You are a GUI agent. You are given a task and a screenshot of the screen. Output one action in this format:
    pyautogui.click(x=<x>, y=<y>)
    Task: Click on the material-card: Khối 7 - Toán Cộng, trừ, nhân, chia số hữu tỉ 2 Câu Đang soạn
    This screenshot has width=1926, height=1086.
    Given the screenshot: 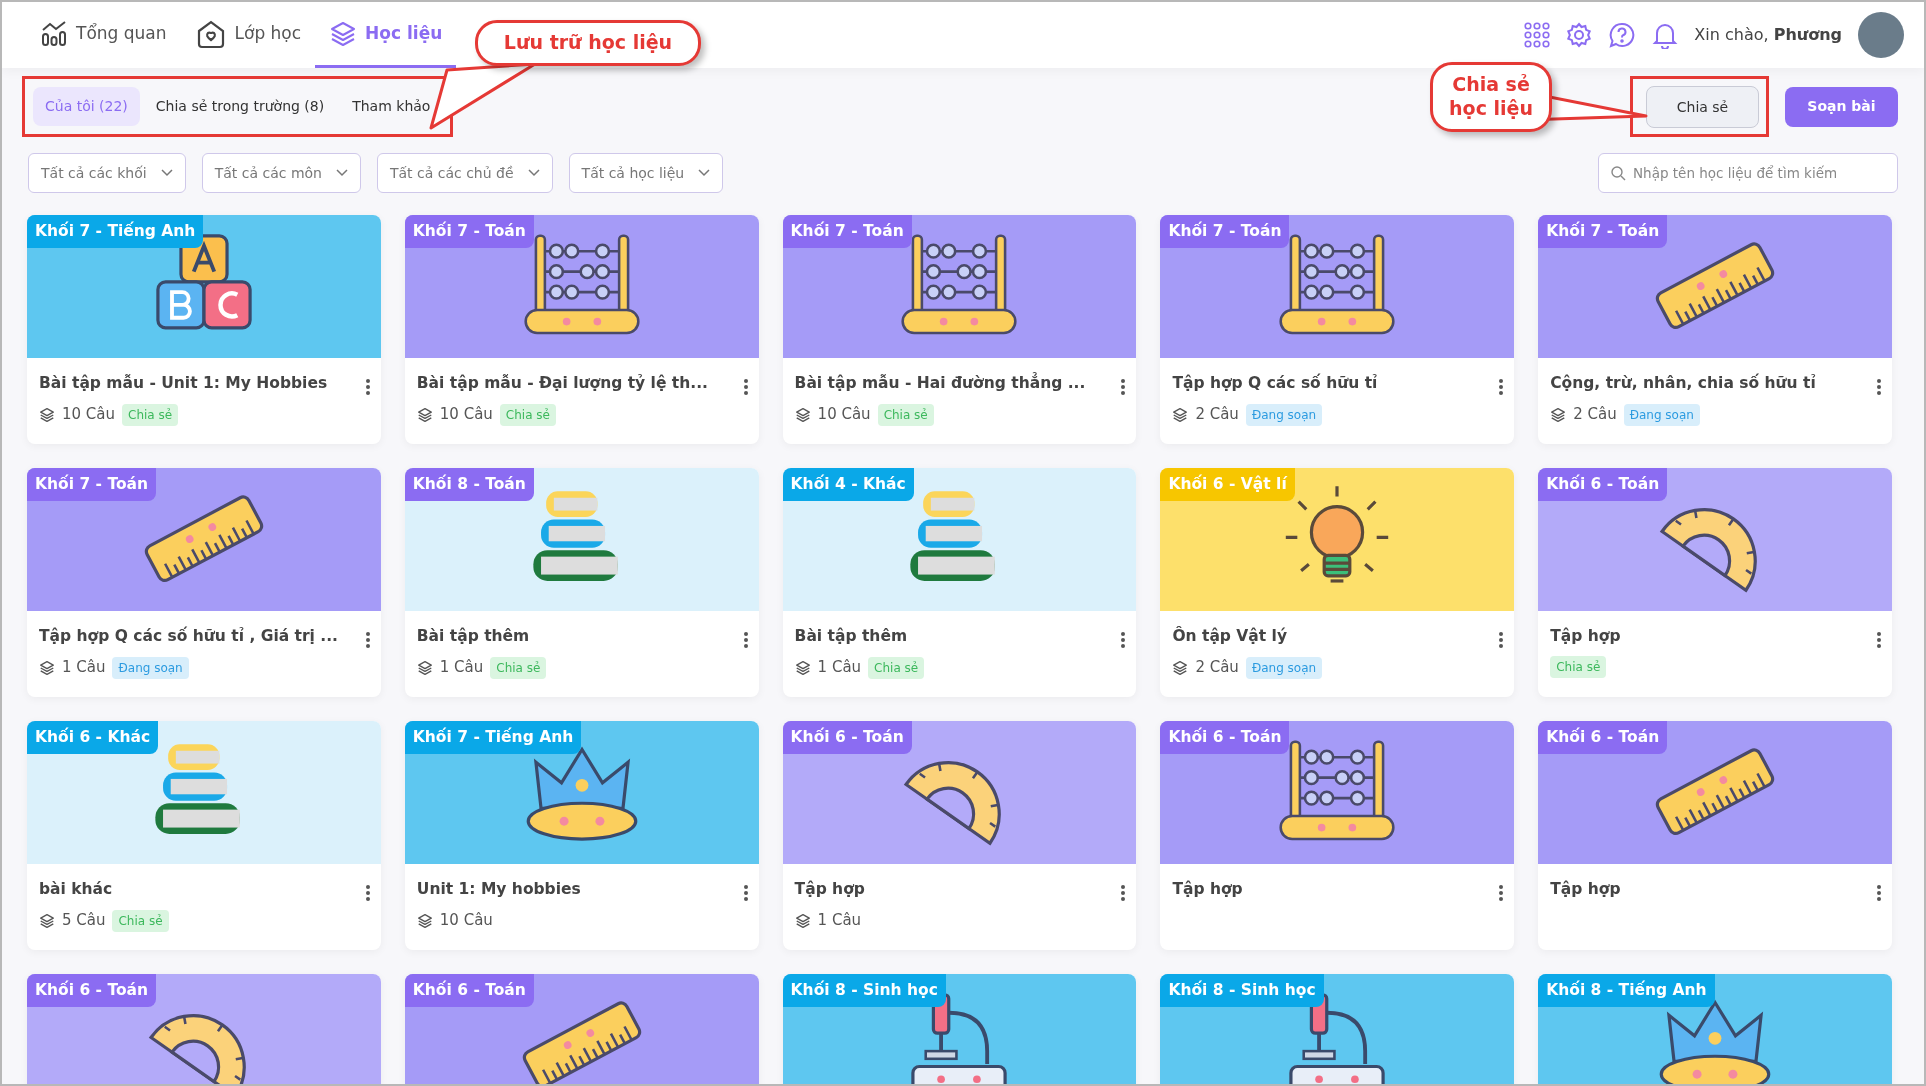 What is the action you would take?
    pyautogui.click(x=1715, y=329)
    